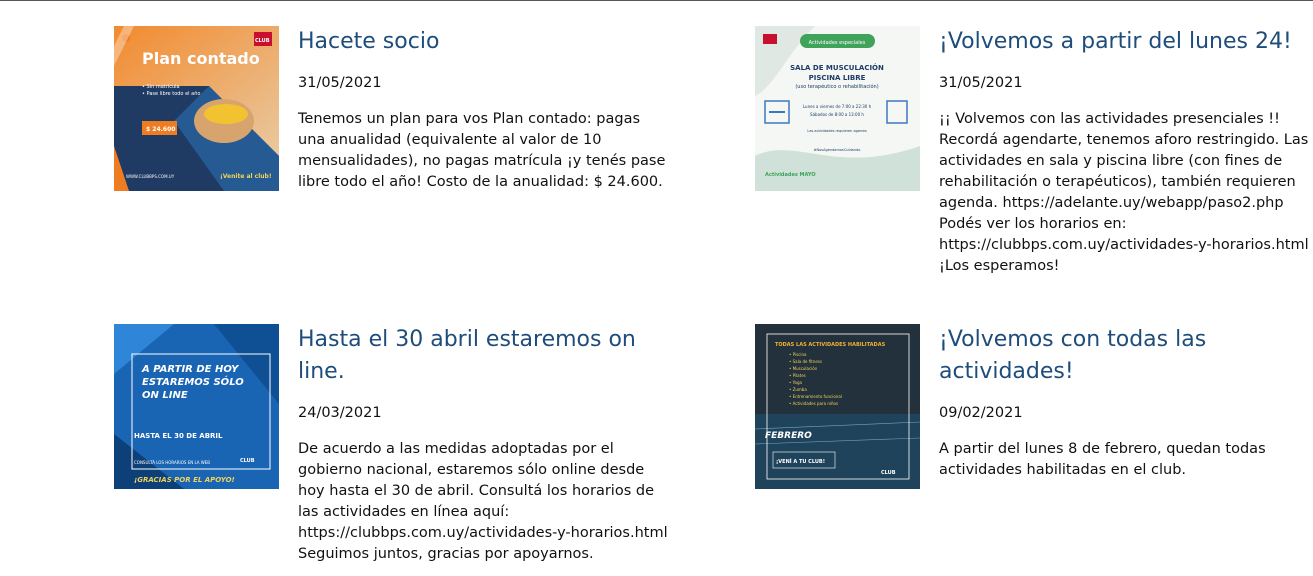 Image resolution: width=1313 pixels, height=576 pixels. I want to click on image-header: TODAS LAS ACTIVIDADES HABILITADAS, so click(830, 345).